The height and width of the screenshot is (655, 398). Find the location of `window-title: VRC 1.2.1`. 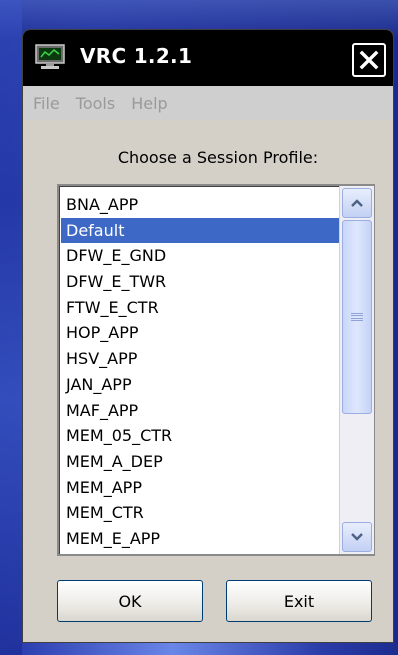

window-title: VRC 1.2.1 is located at coordinates (136, 56).